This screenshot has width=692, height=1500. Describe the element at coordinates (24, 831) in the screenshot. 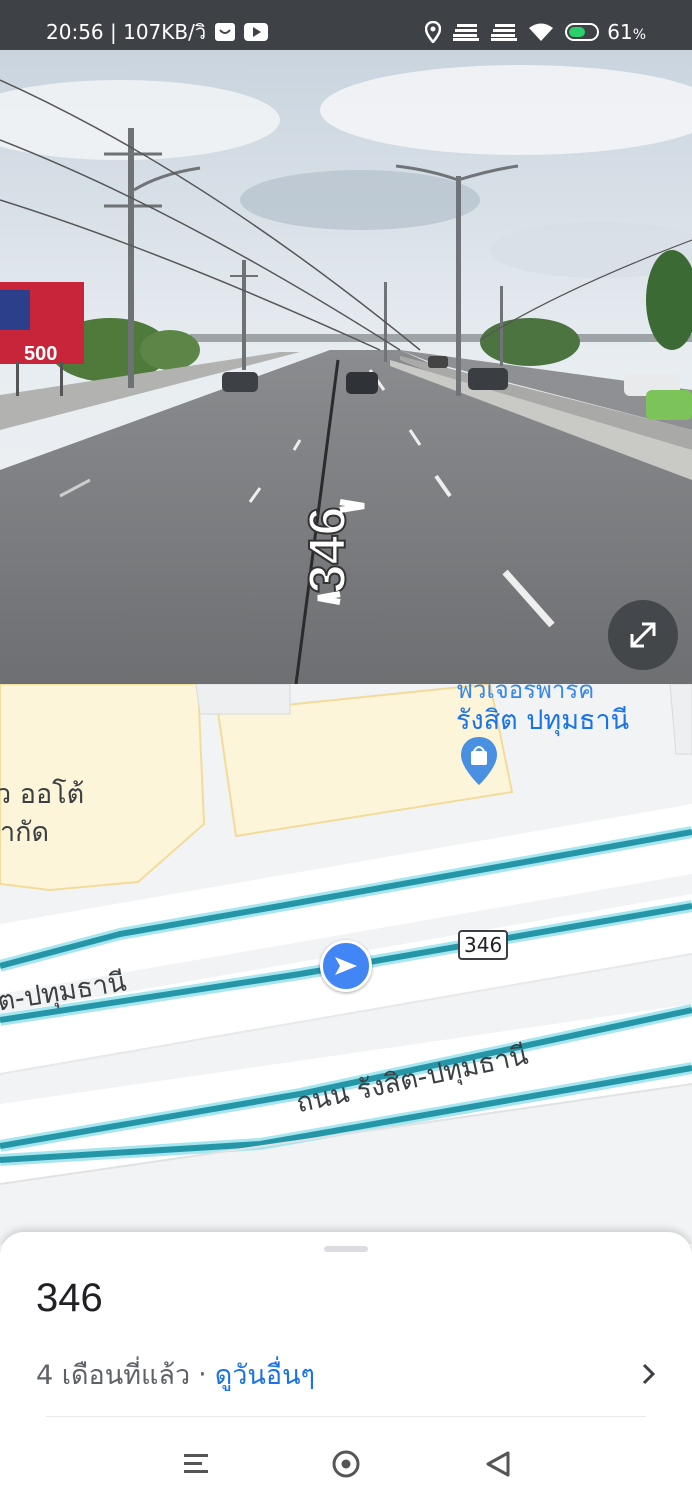

I see `business-label-2: ากัด` at that location.